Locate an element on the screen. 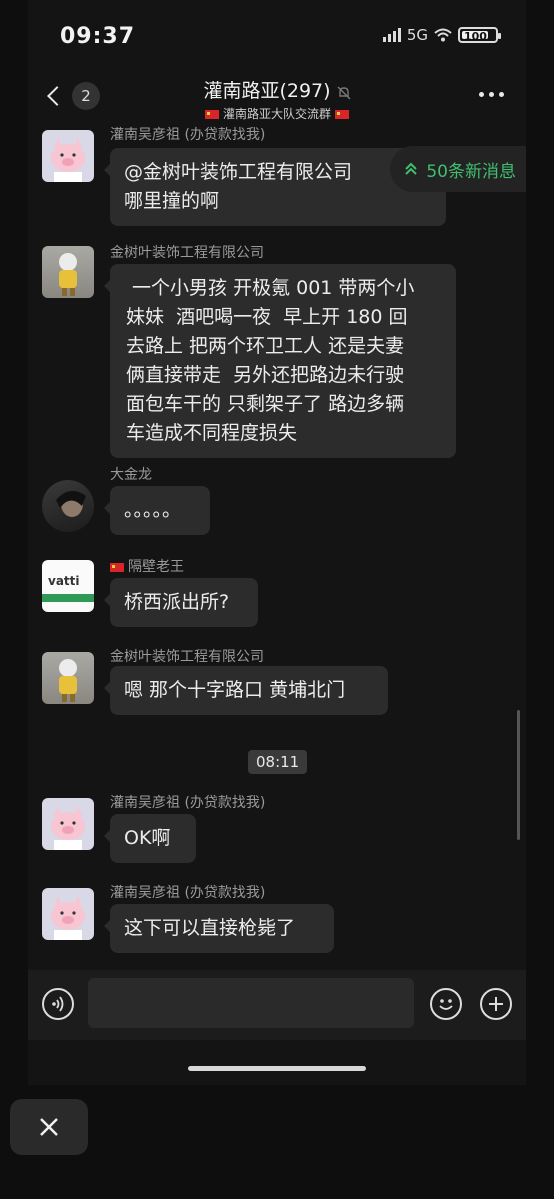  message-line: OK啊 is located at coordinates (147, 838).